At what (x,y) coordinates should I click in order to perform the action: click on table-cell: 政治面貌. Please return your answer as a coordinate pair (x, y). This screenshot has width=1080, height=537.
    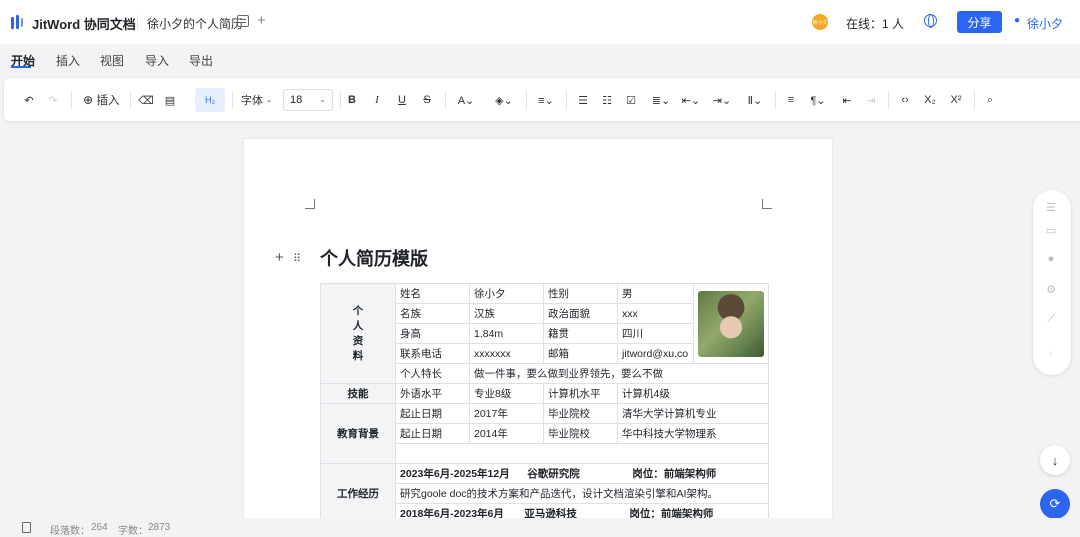
    Looking at the image, I should click on (580, 313).